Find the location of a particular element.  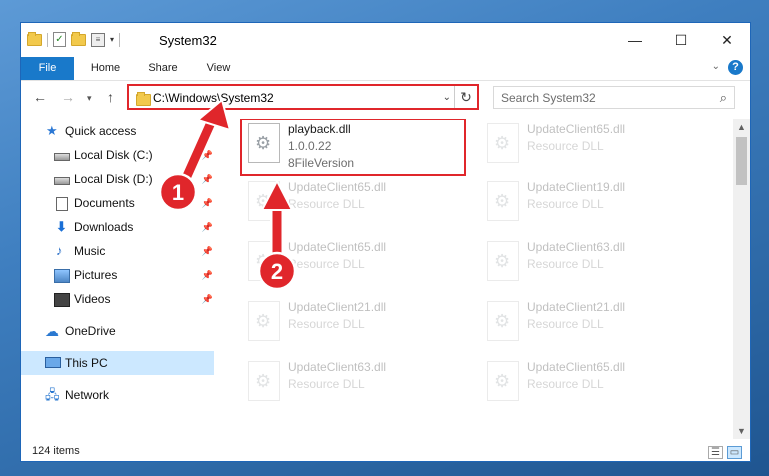

scrollbar-thumb is located at coordinates (741, 161).